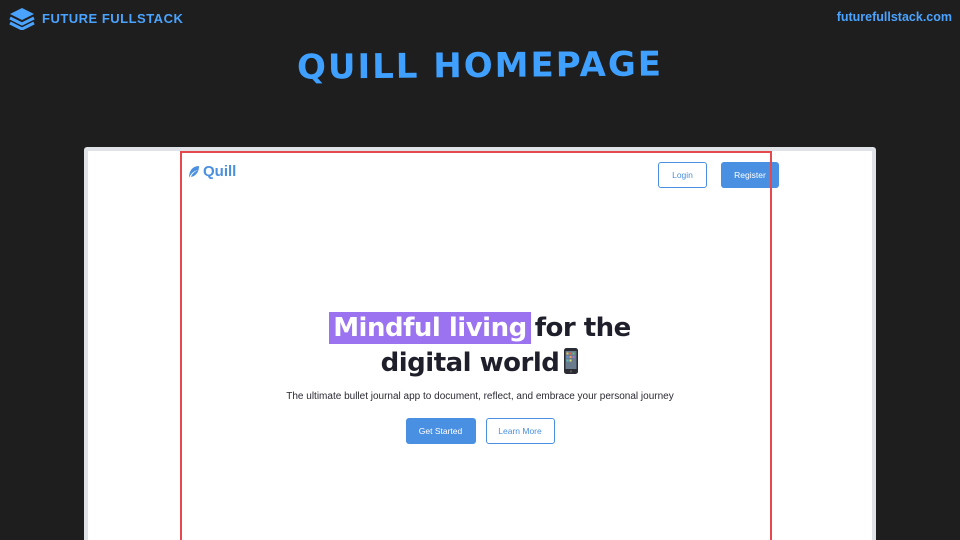 The width and height of the screenshot is (960, 540). What do you see at coordinates (22, 19) in the screenshot?
I see `stacked-layers-icon` at bounding box center [22, 19].